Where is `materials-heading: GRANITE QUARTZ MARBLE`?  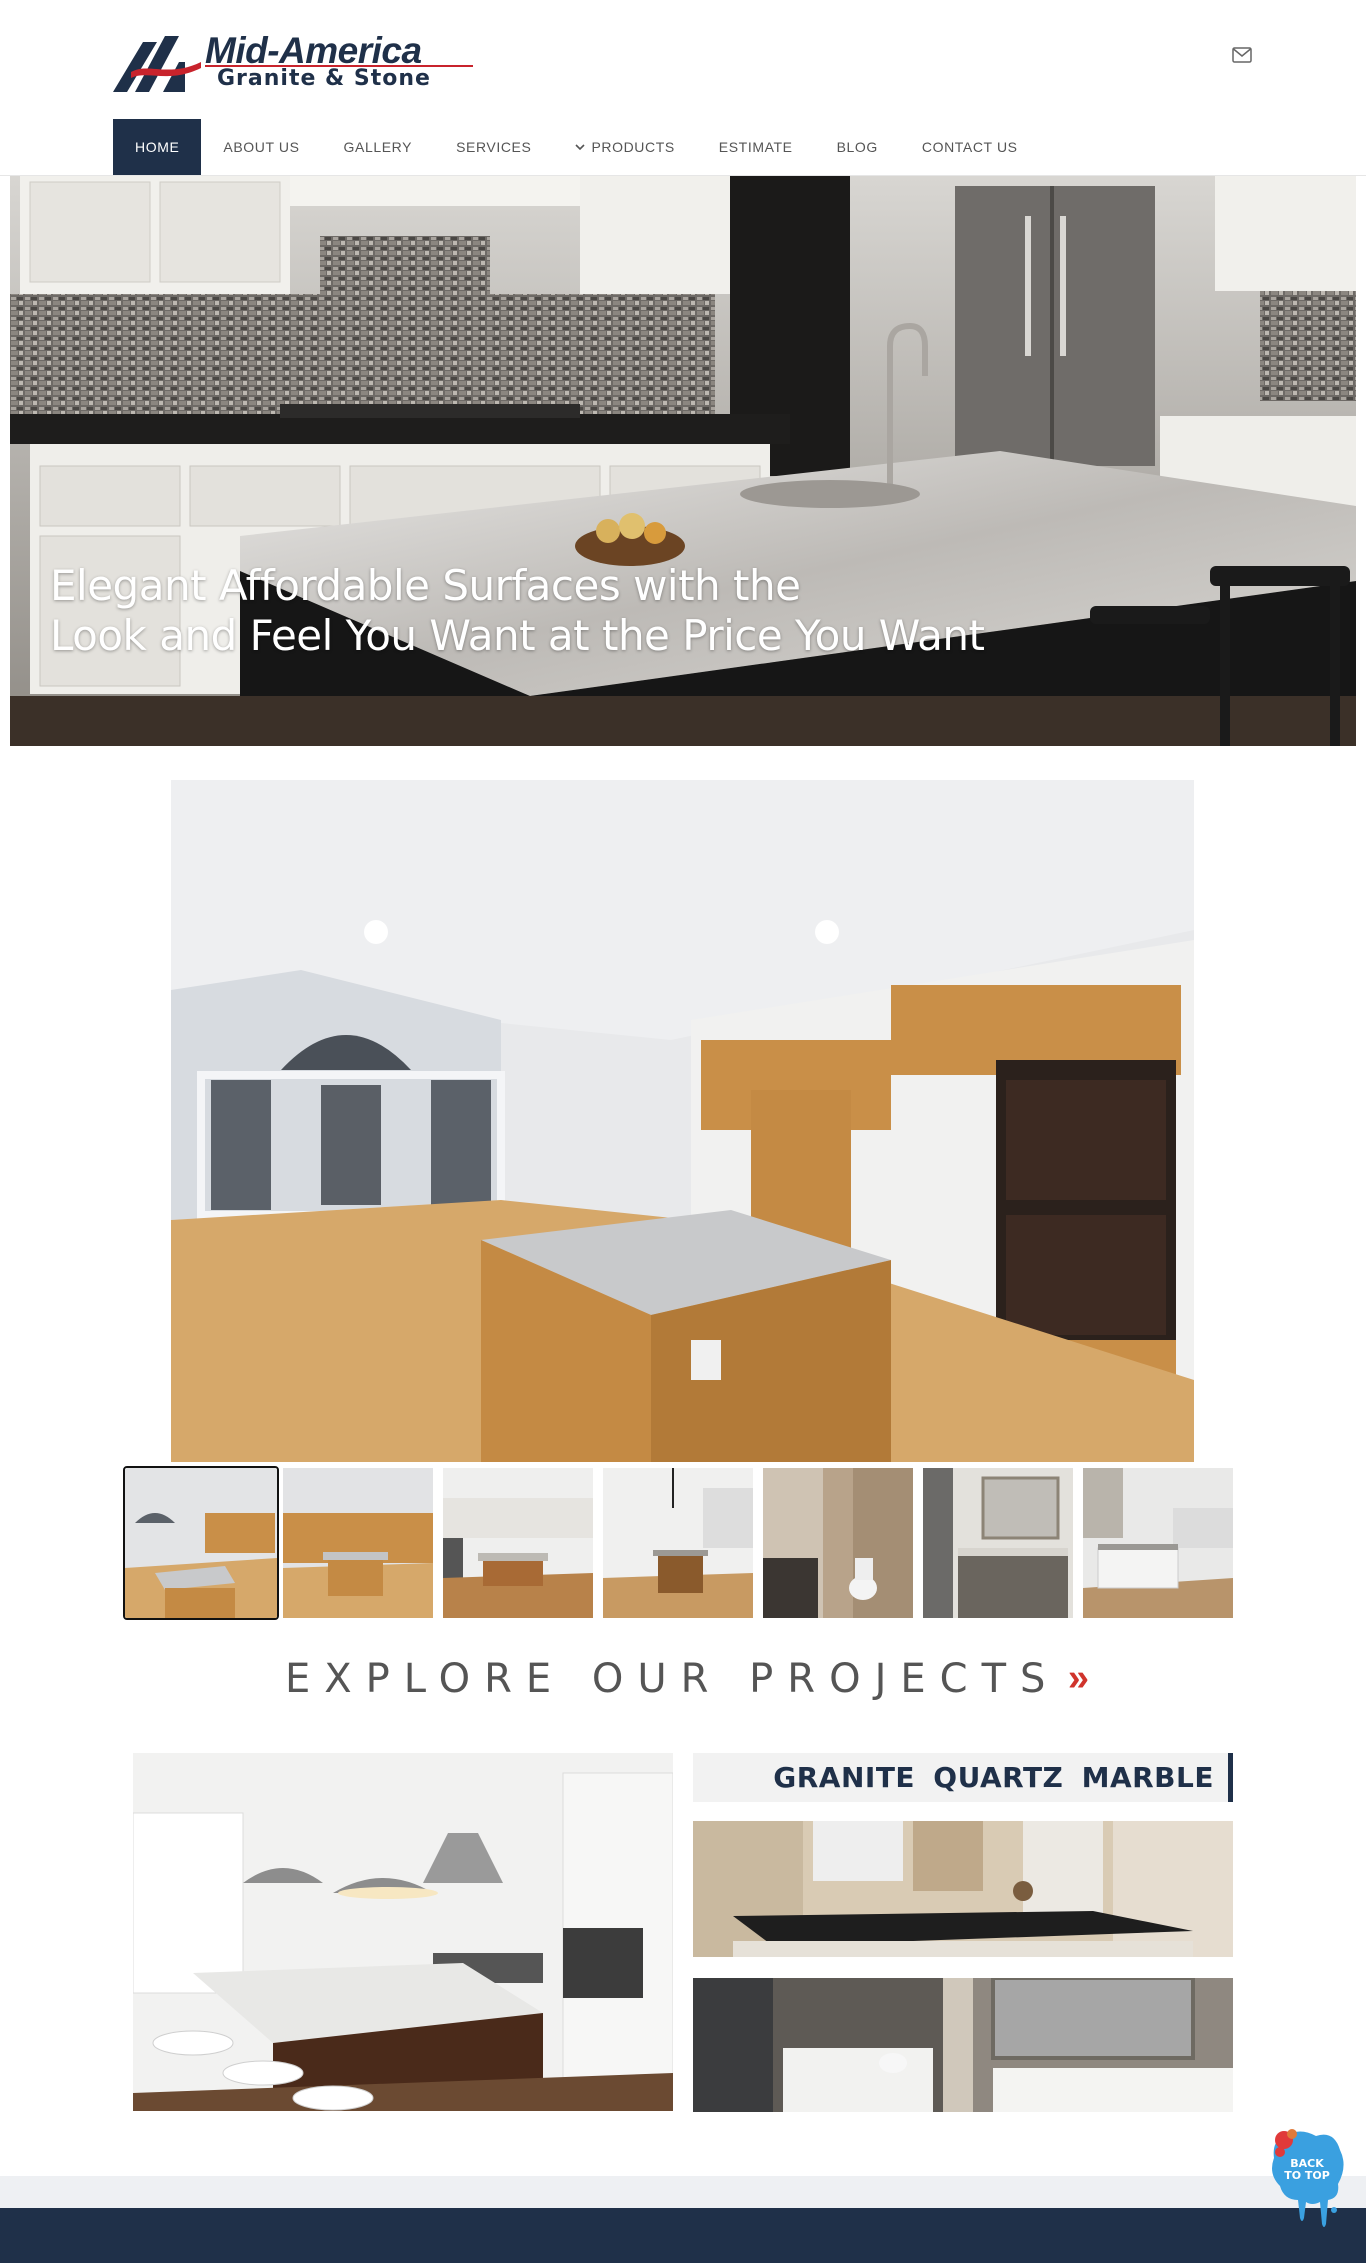
materials-heading: GRANITE QUARTZ MARBLE is located at coordinates (963, 1777).